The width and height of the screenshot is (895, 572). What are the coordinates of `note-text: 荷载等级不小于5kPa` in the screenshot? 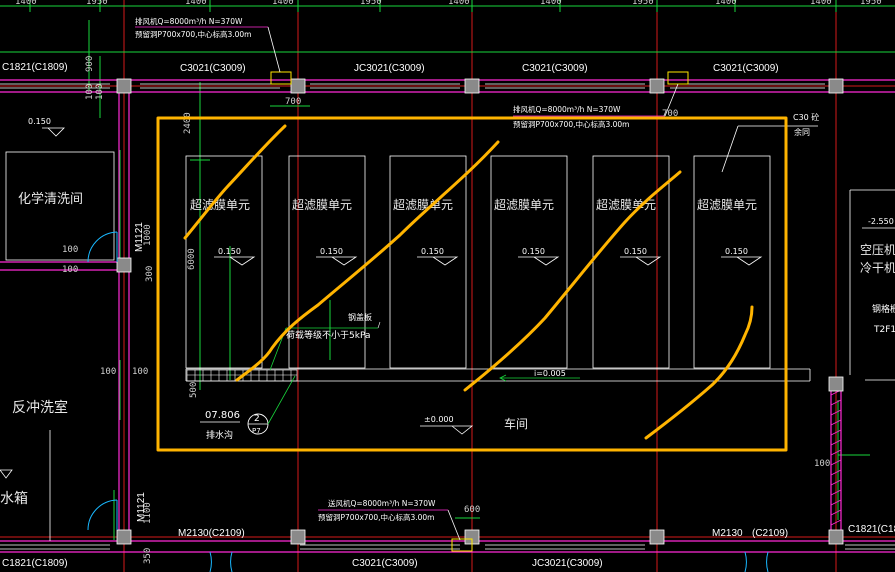 It's located at (328, 335).